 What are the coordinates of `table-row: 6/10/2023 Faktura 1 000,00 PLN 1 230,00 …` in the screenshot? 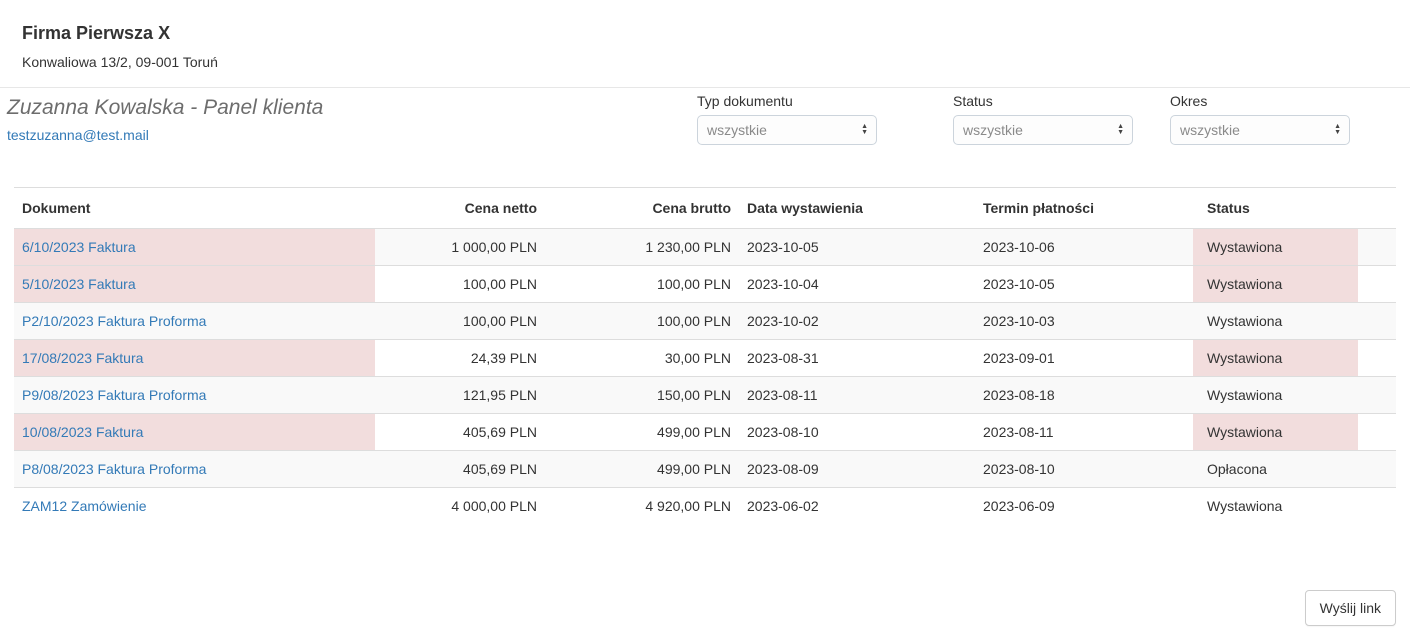 It's located at (705, 247).